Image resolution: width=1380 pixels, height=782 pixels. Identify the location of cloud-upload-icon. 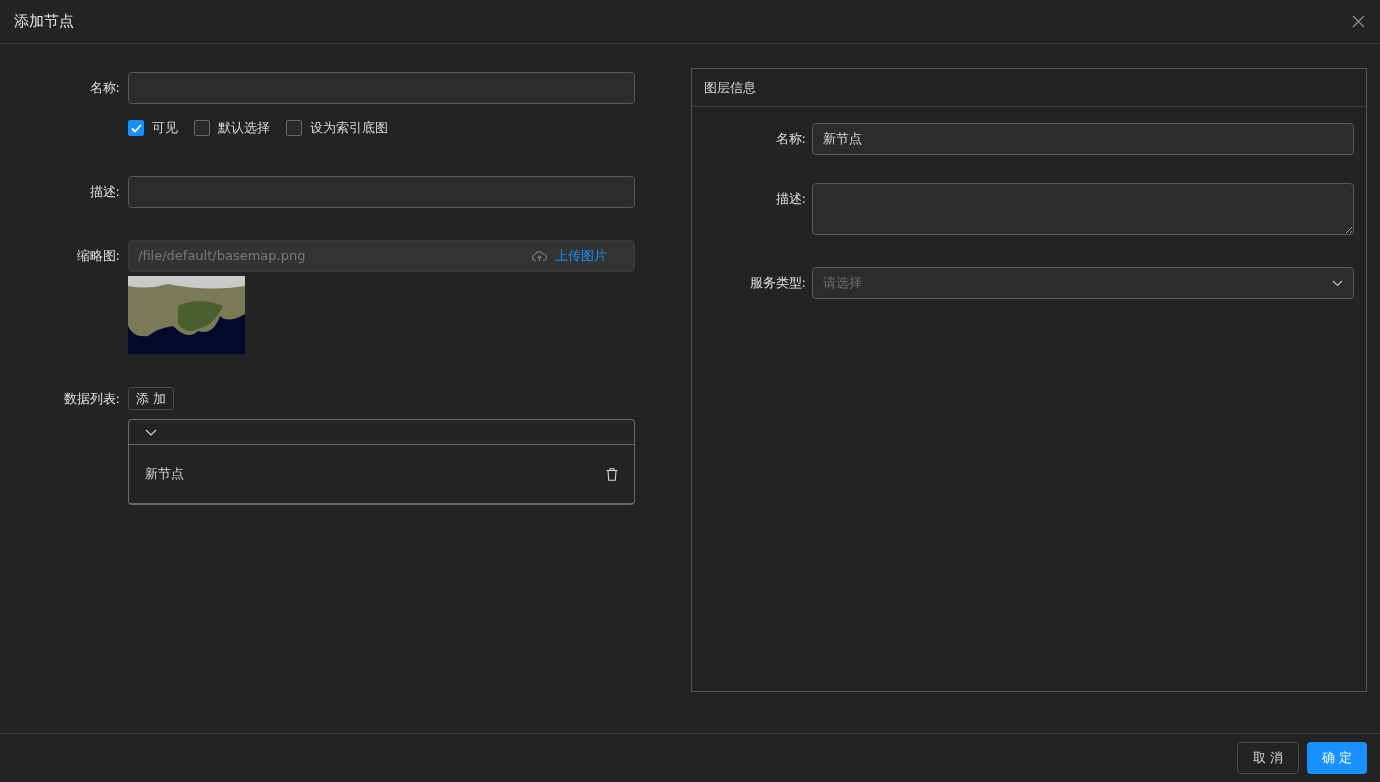
(539, 256).